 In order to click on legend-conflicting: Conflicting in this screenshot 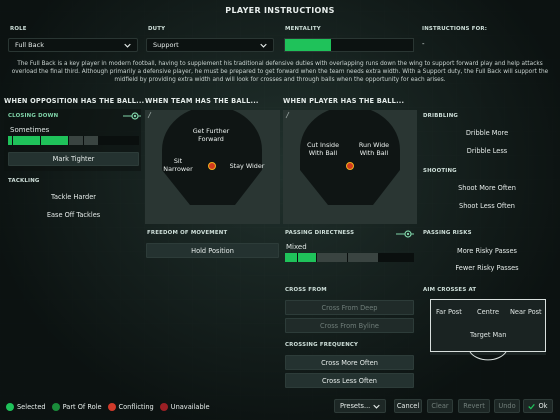, I will do `click(130, 407)`.